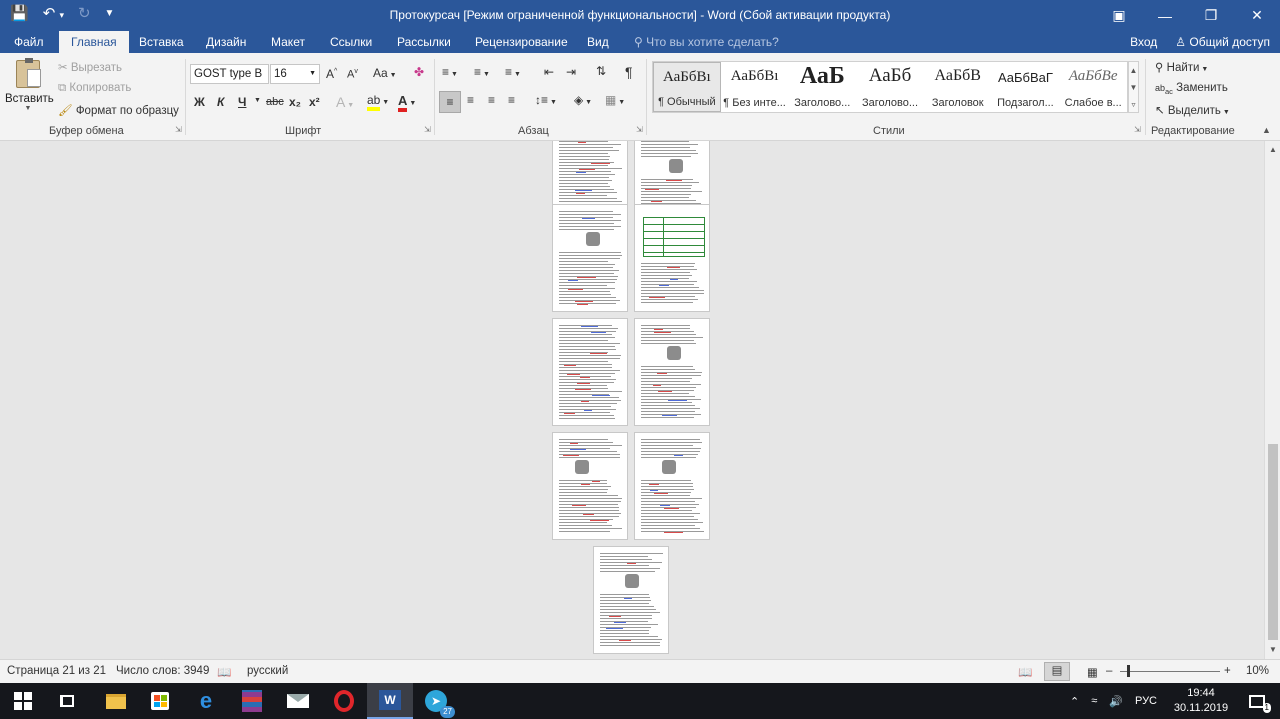  What do you see at coordinates (1257, 671) in the screenshot?
I see `zoom-level: 10%` at bounding box center [1257, 671].